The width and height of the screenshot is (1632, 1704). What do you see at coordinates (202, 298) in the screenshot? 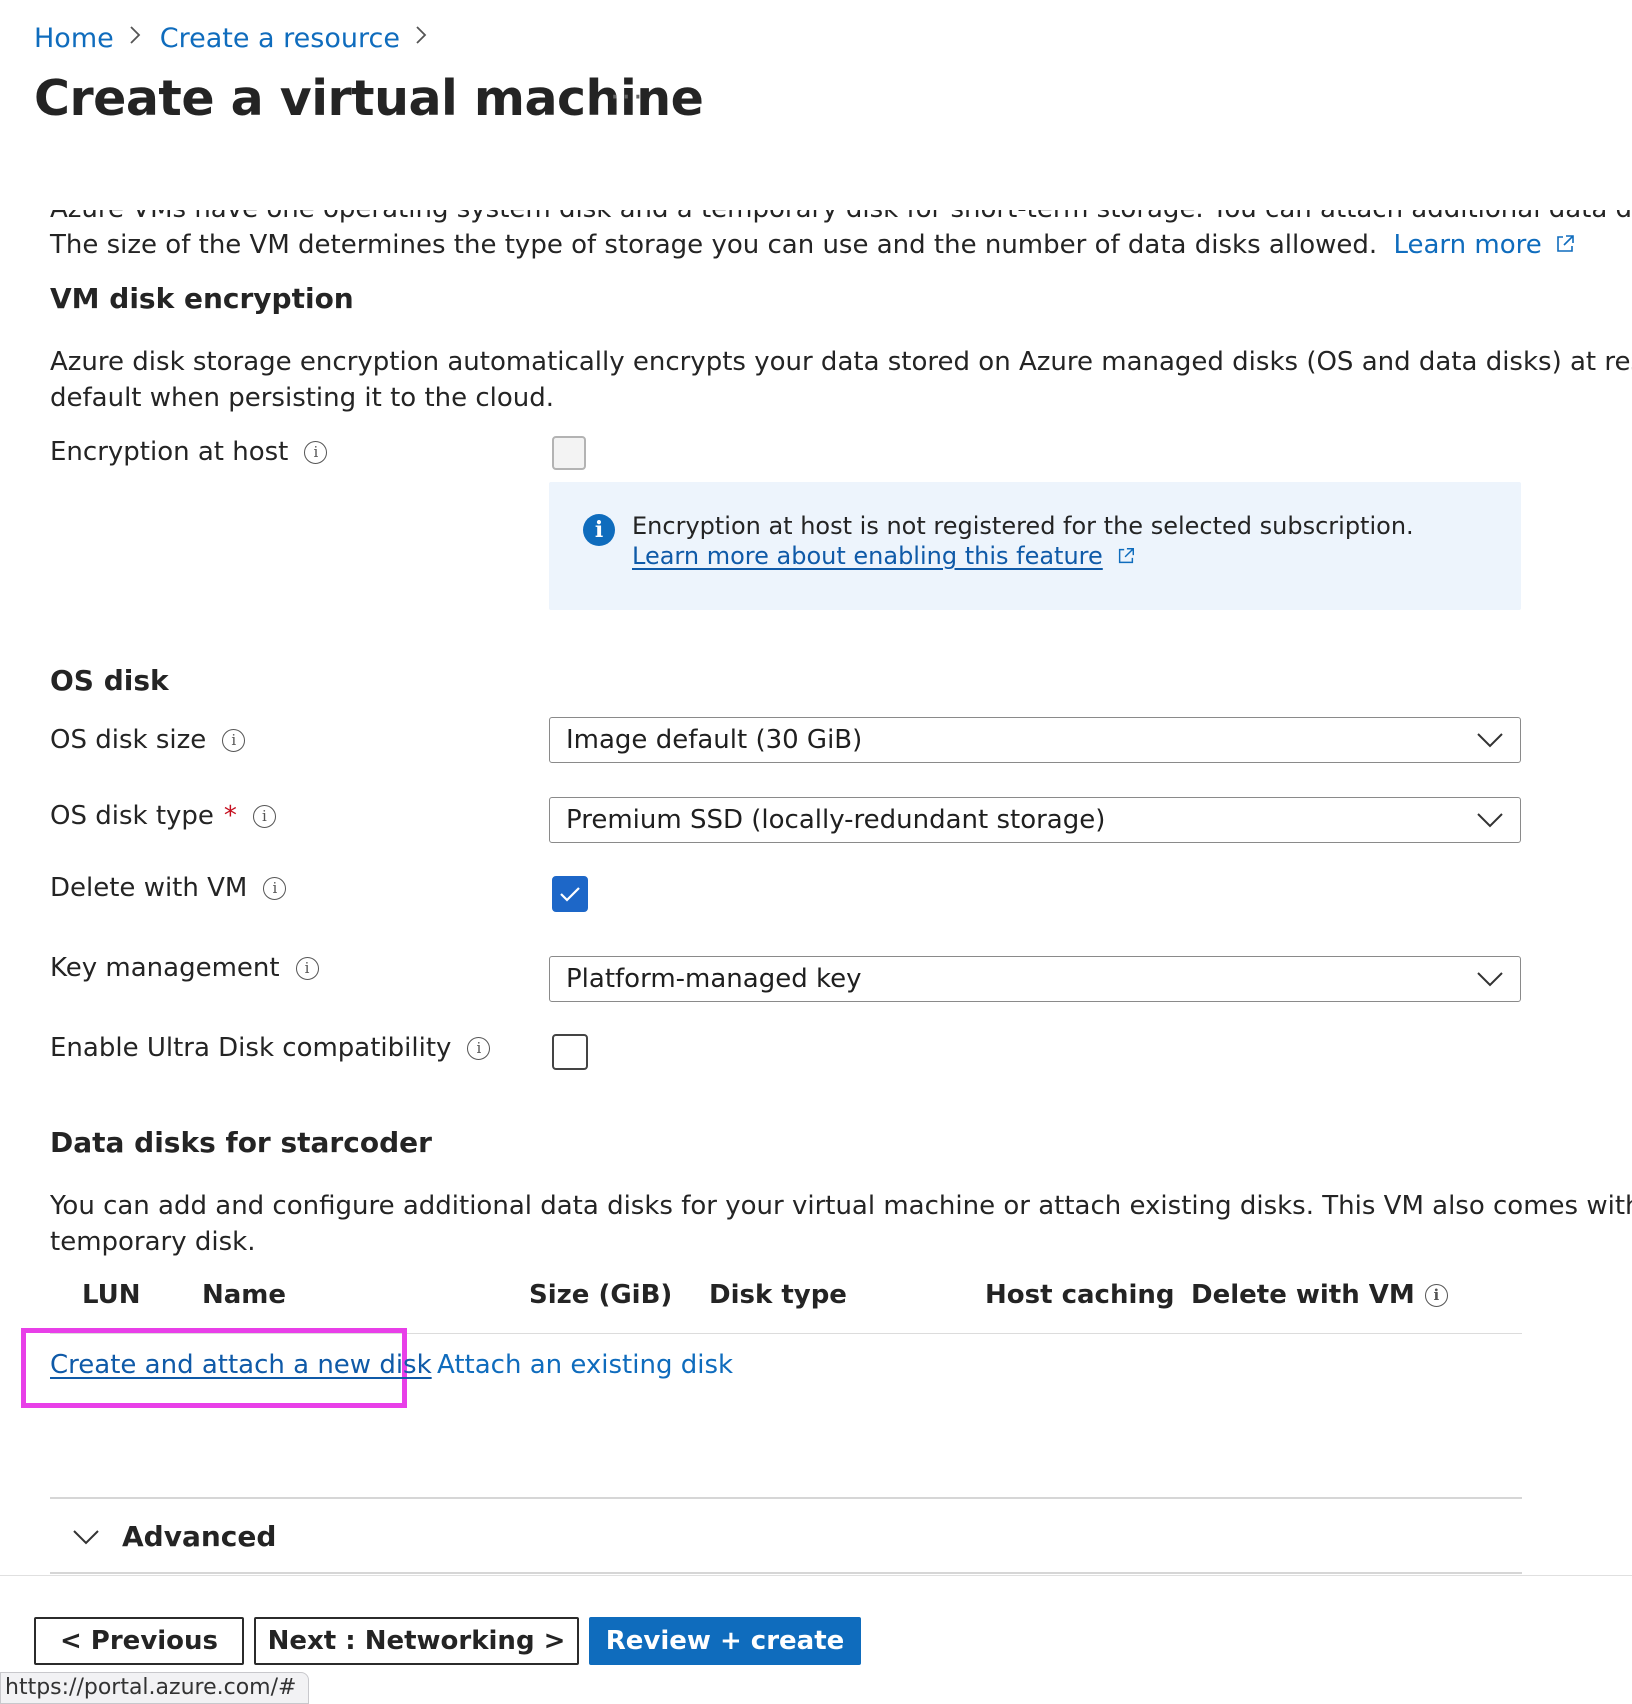
I see `encryption-heading: VM disk encryption` at bounding box center [202, 298].